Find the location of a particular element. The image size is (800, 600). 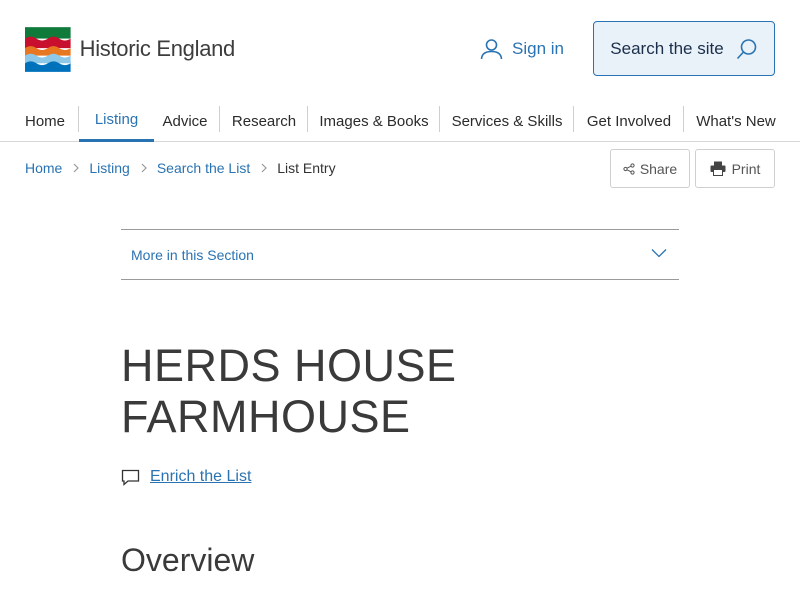

breadcrumb-search-the-list: Search the List is located at coordinates (203, 168).